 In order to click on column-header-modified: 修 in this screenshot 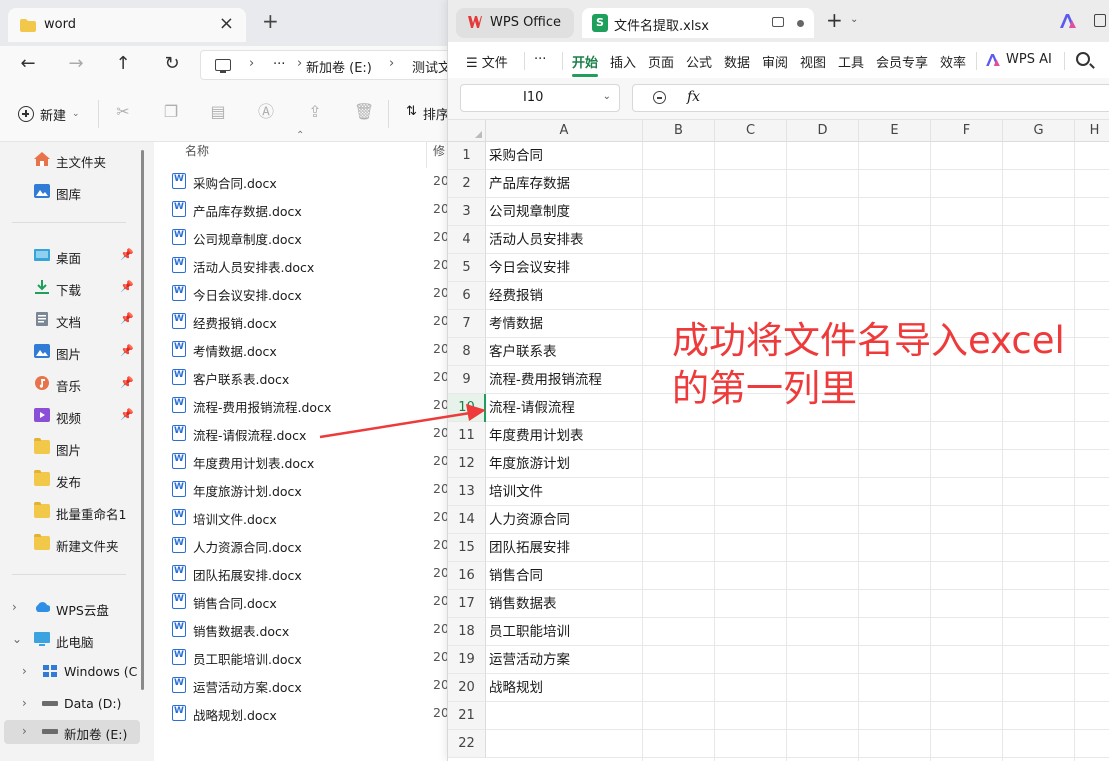, I will do `click(439, 155)`.